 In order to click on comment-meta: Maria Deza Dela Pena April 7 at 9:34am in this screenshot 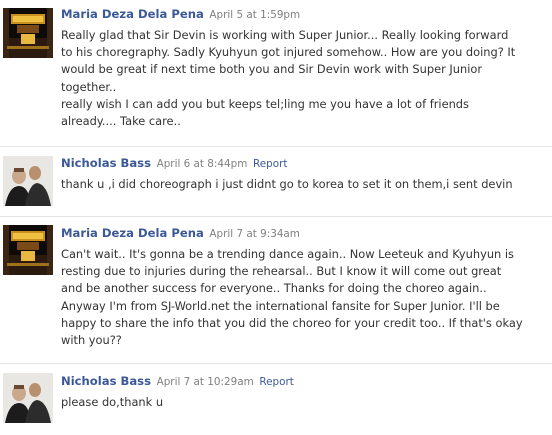, I will do `click(303, 234)`.